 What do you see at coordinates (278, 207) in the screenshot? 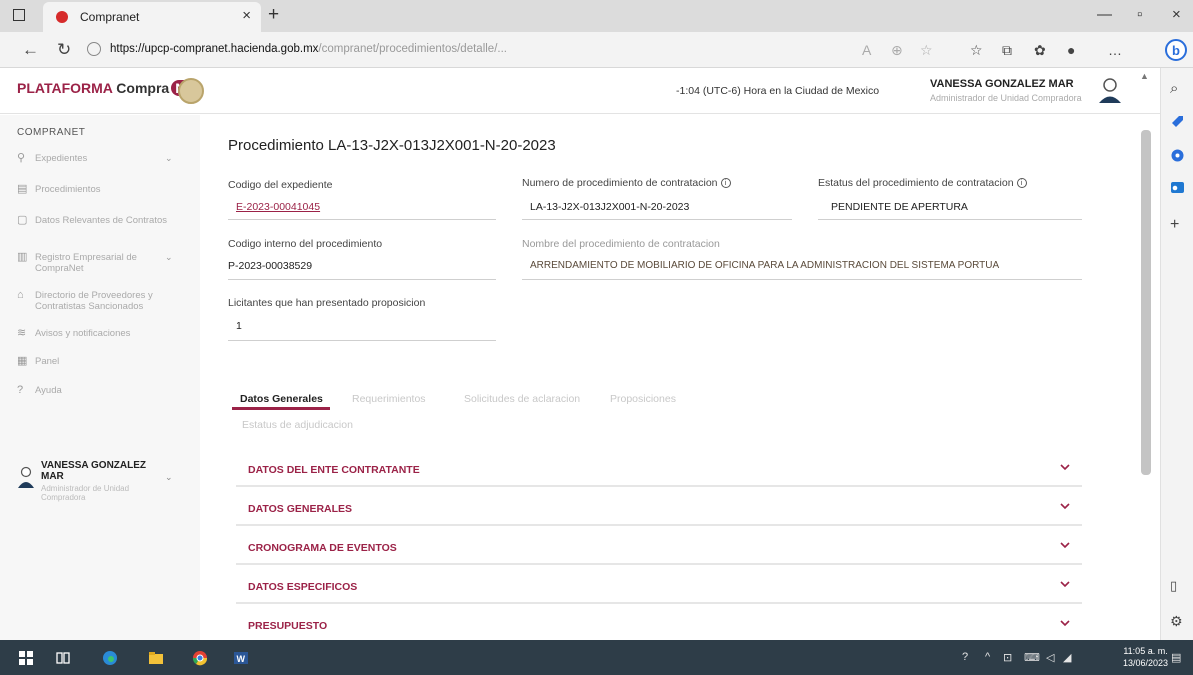
I see `expediente-link: E-2023-00041045` at bounding box center [278, 207].